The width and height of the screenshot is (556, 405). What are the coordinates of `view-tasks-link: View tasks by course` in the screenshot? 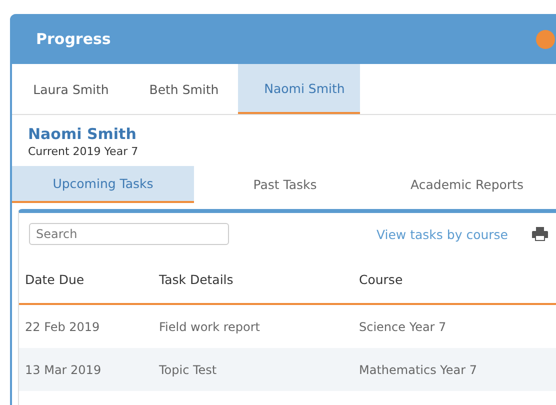 It's located at (442, 234).